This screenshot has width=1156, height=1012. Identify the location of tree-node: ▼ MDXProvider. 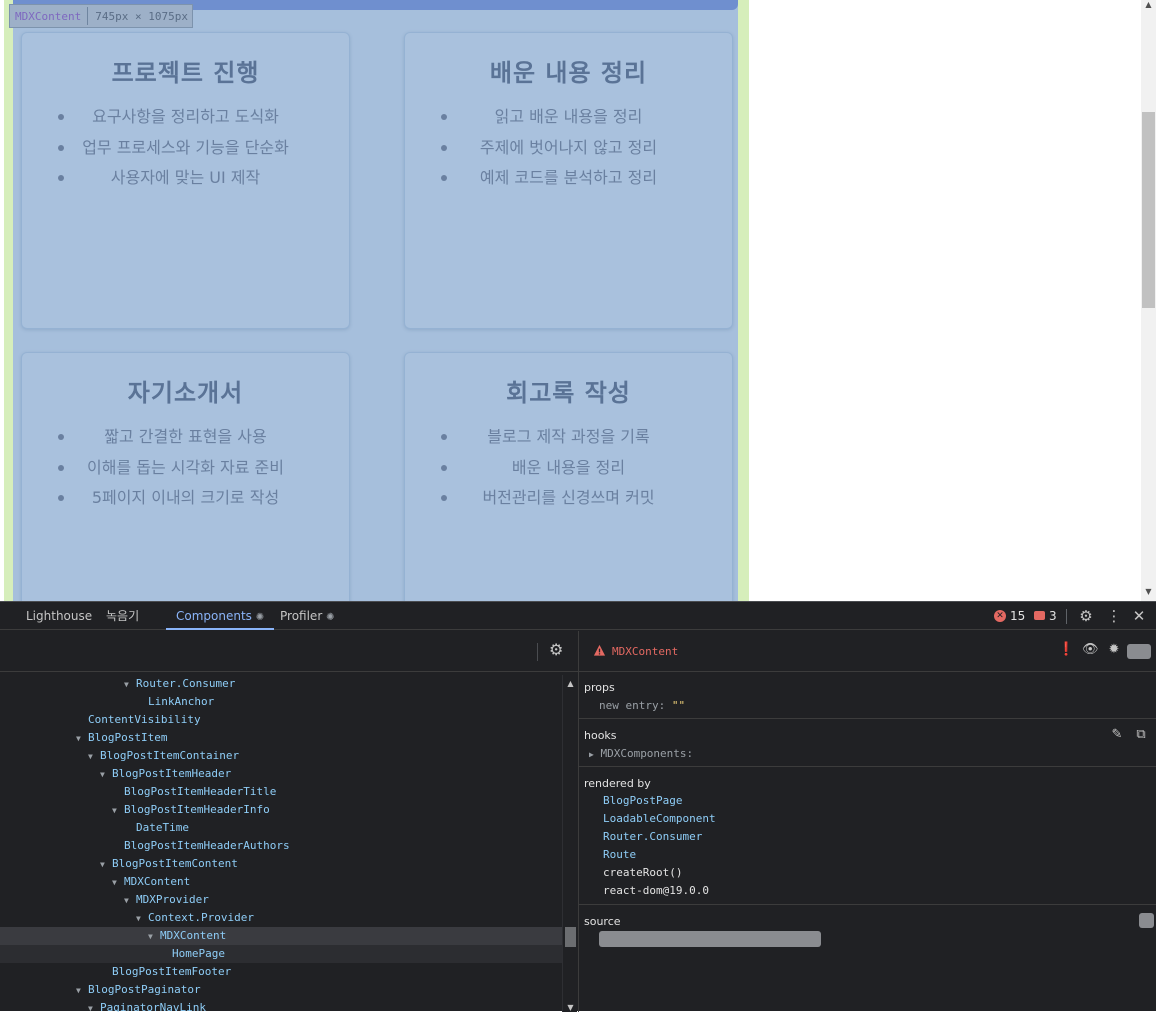
(281, 900).